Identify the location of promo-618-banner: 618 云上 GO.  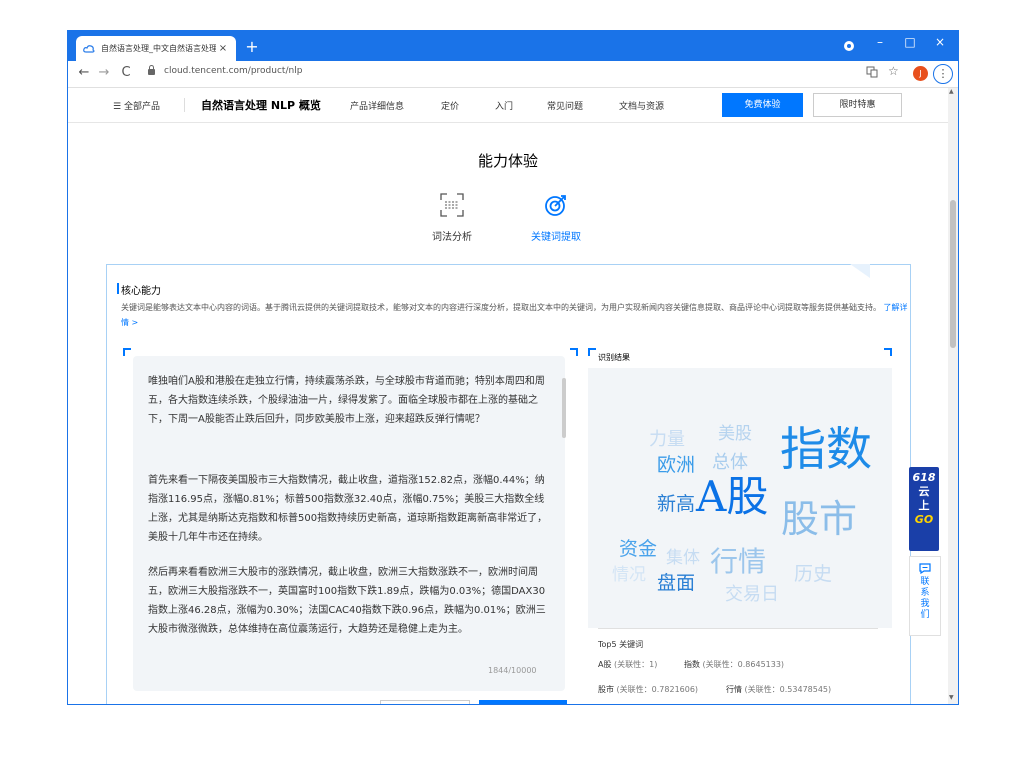
(924, 509).